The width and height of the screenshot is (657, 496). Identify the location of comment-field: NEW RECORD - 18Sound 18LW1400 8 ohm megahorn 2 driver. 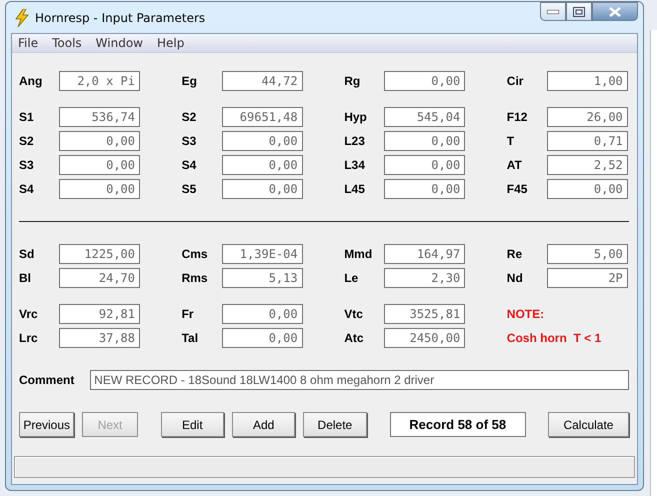
(359, 380).